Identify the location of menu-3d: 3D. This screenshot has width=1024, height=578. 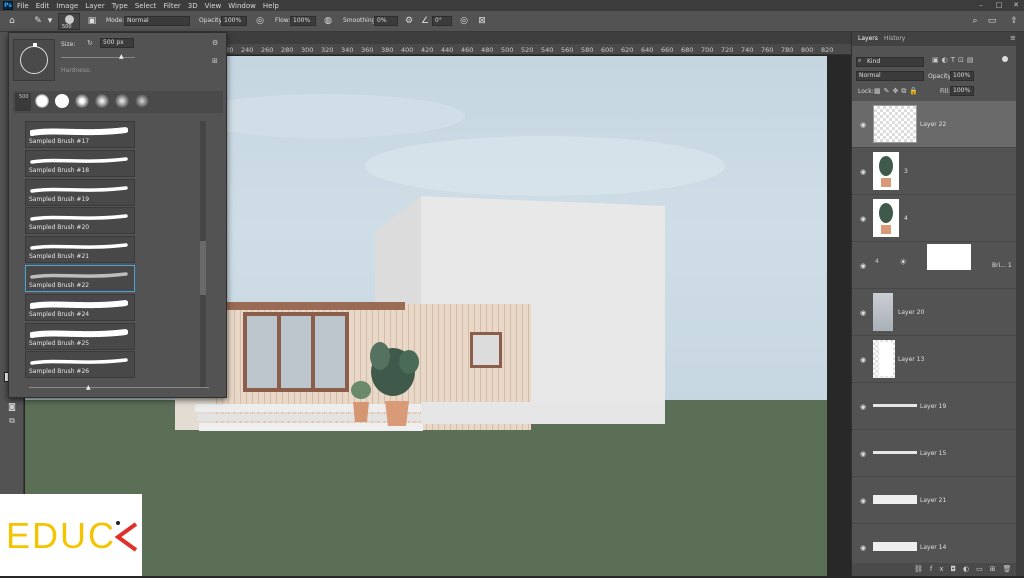
(193, 6).